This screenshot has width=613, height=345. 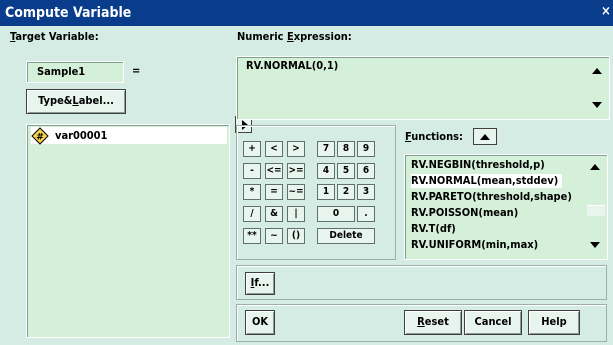 I want to click on equals-sign: =, so click(x=136, y=70).